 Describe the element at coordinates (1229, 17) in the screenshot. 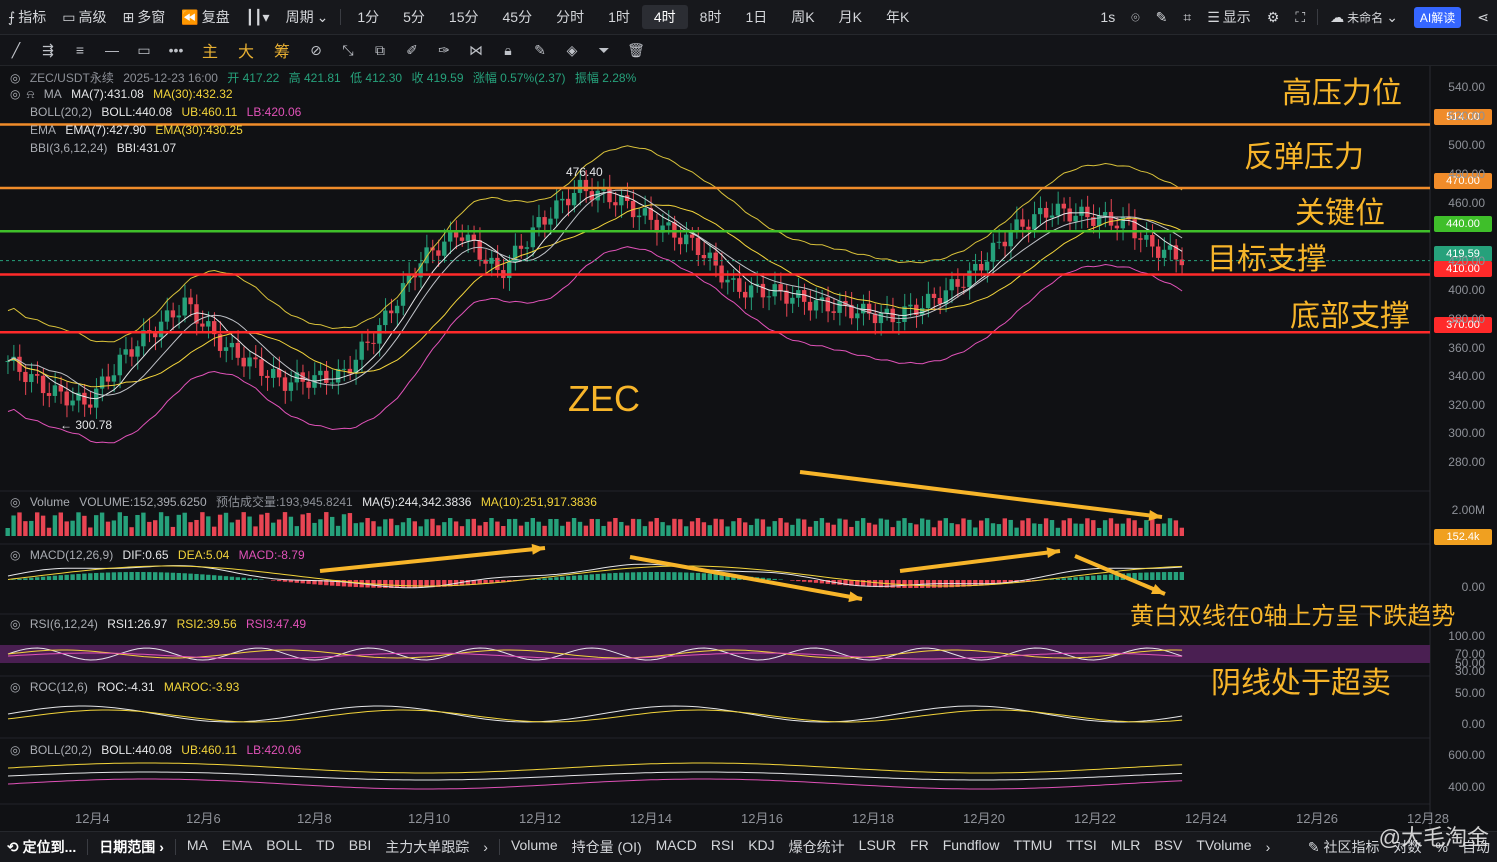

I see `display-button: ☰显示` at that location.